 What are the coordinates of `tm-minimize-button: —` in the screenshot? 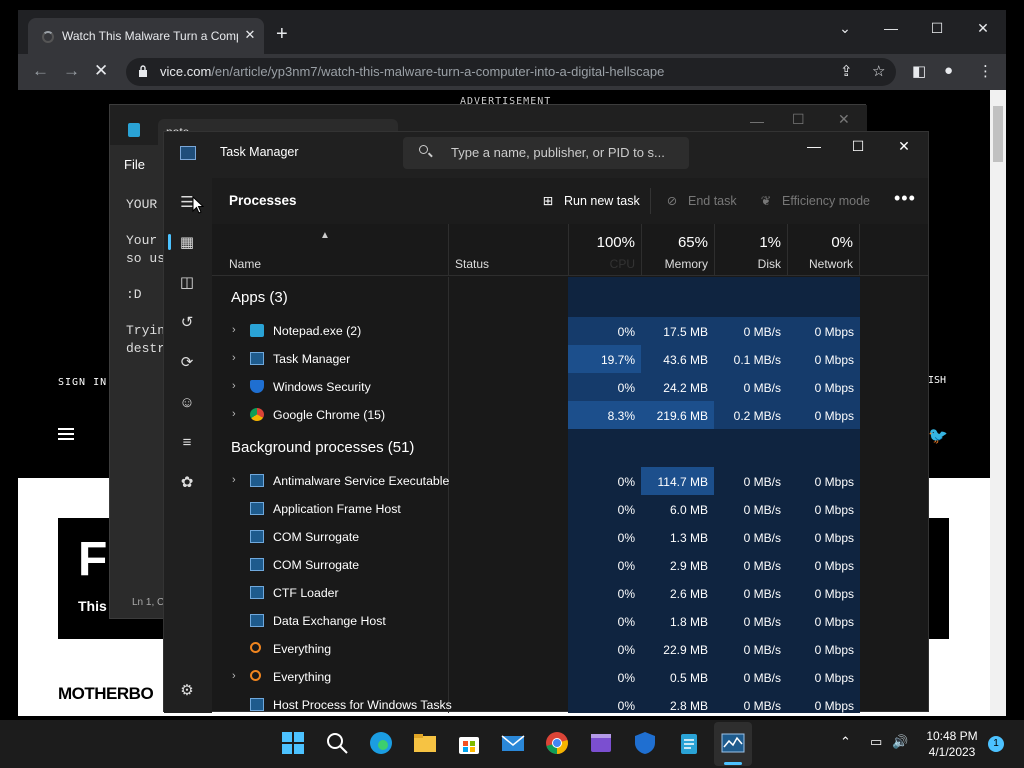 It's located at (814, 146).